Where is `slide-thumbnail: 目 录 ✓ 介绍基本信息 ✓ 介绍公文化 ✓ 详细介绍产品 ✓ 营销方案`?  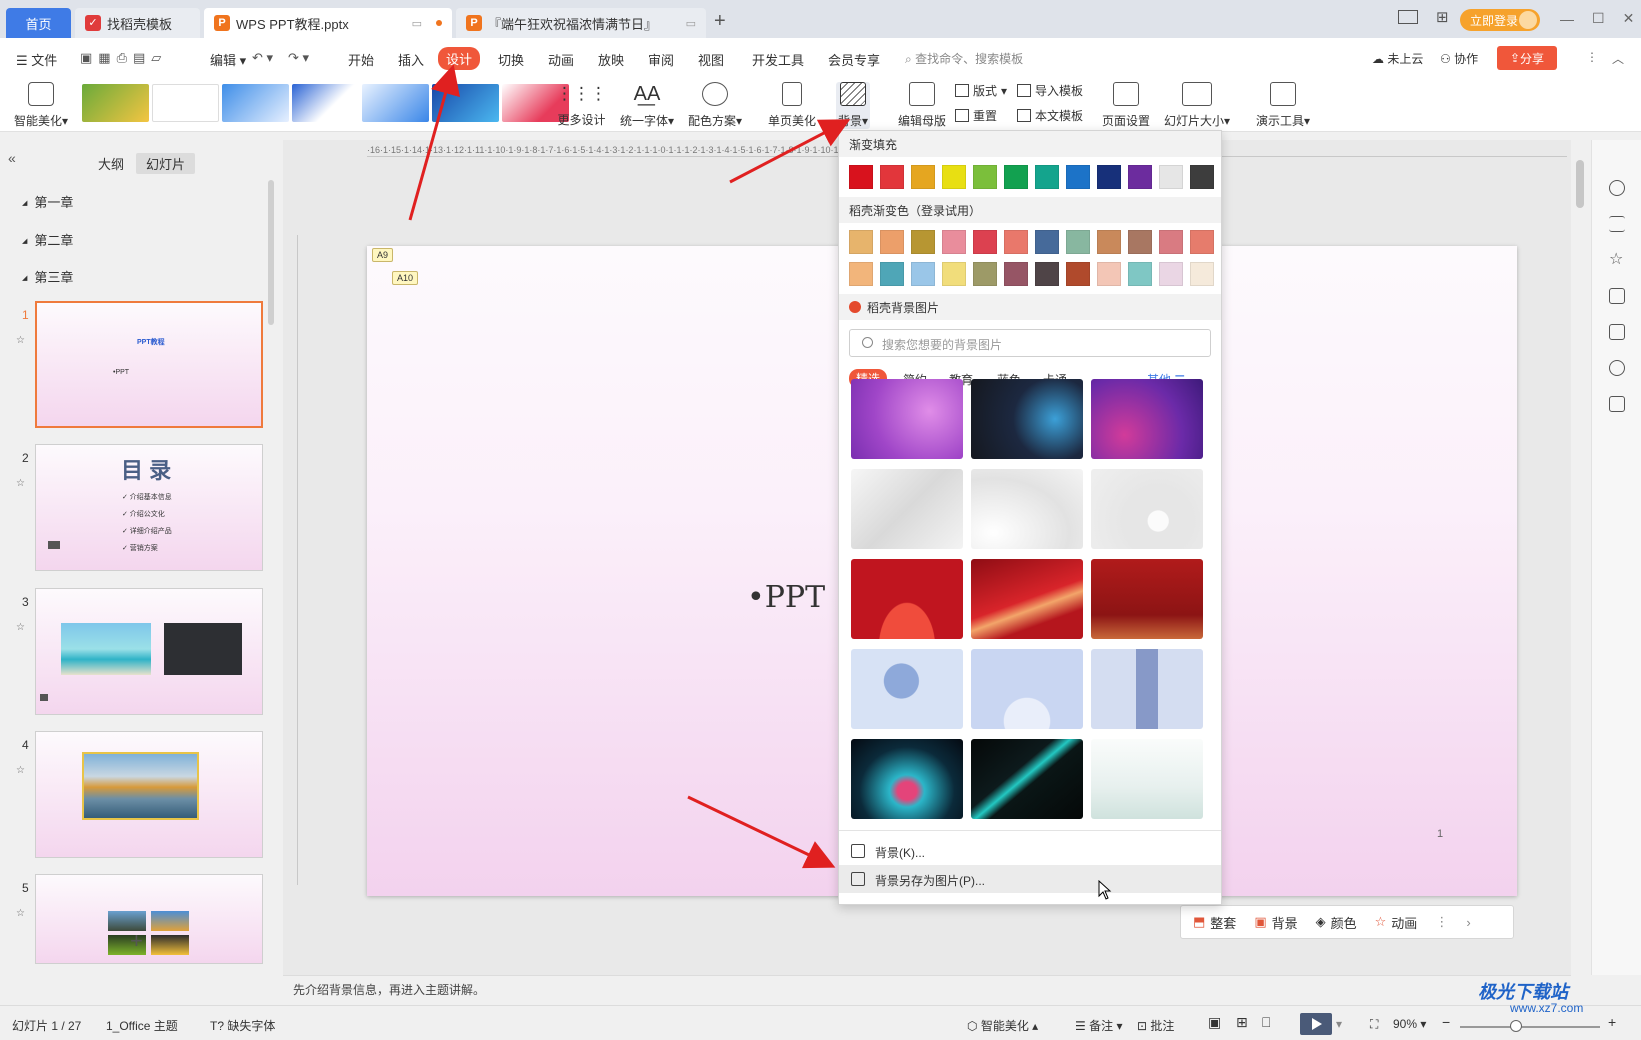
slide-thumbnail: 目 录 ✓ 介绍基本信息 ✓ 介绍公文化 ✓ 详细介绍产品 ✓ 营销方案 is located at coordinates (149, 507).